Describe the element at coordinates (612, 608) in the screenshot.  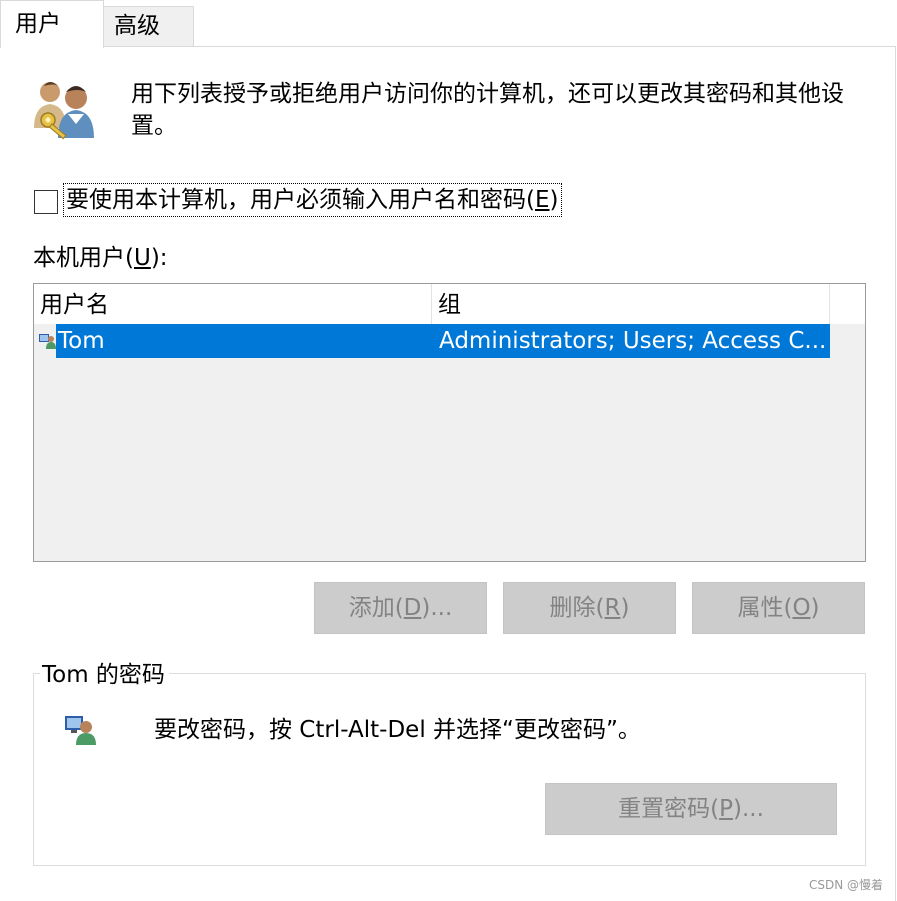
I see `remove-button-accel: R` at that location.